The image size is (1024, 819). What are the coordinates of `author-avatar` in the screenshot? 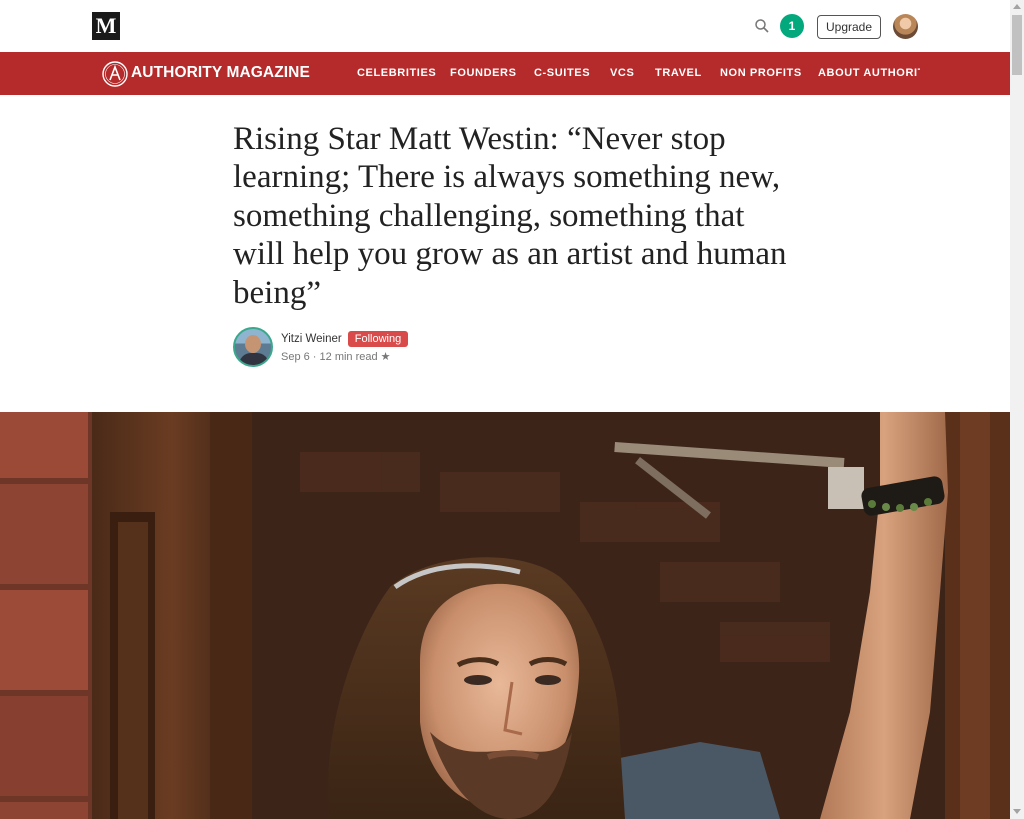 It's located at (253, 347).